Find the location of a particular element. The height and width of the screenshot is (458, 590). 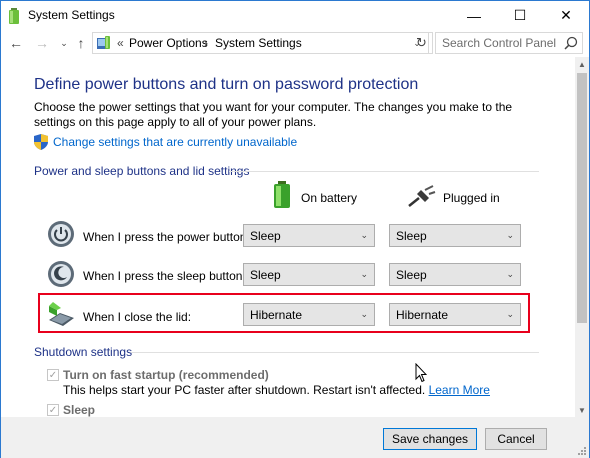

sleep-button-plugged-select: Sleep ⌄ is located at coordinates (455, 274).